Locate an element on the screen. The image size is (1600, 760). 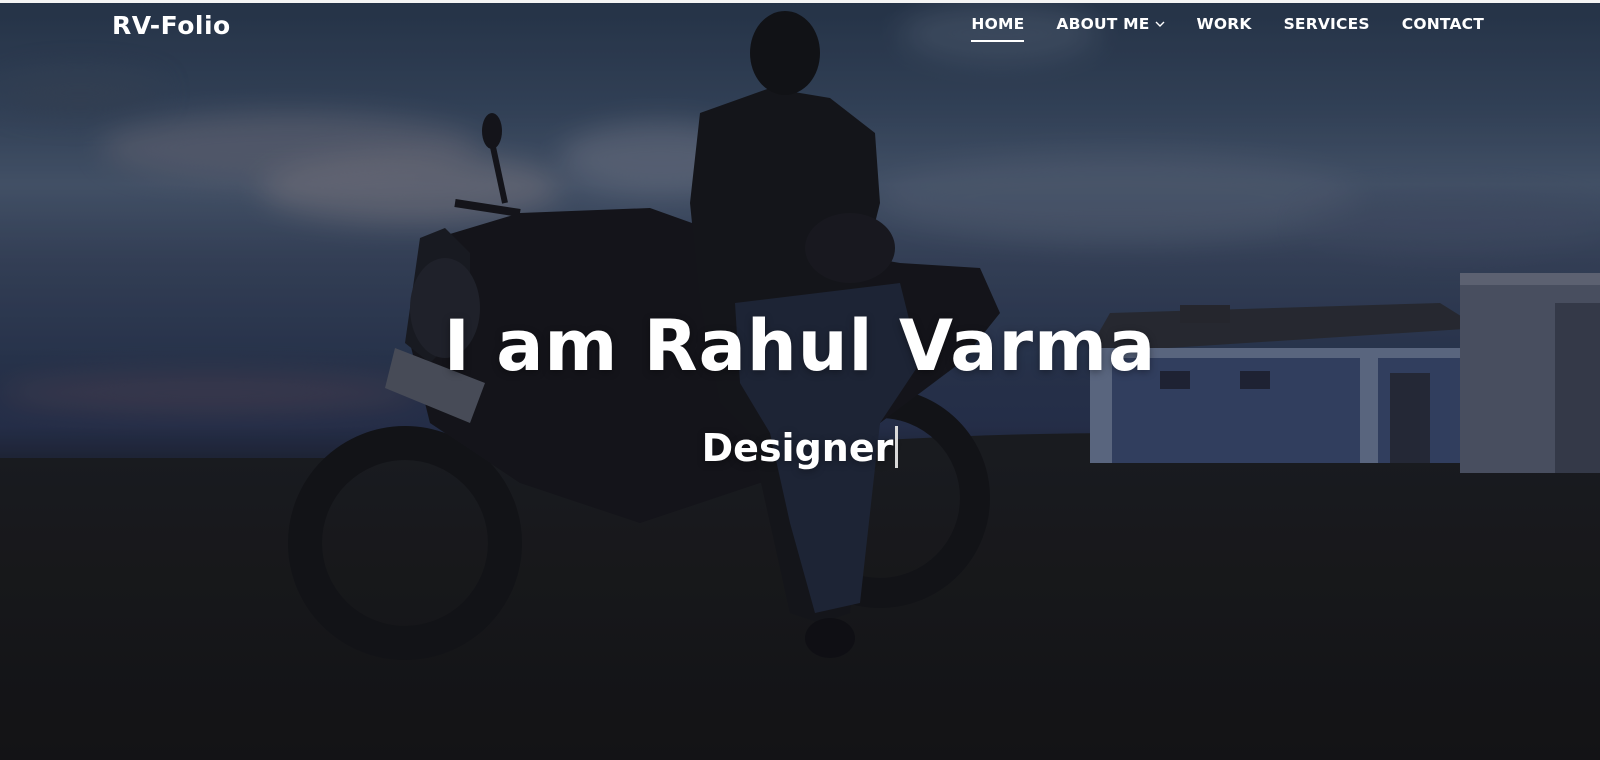
nav-item-about-me: ABOUT ME is located at coordinates (1110, 25).